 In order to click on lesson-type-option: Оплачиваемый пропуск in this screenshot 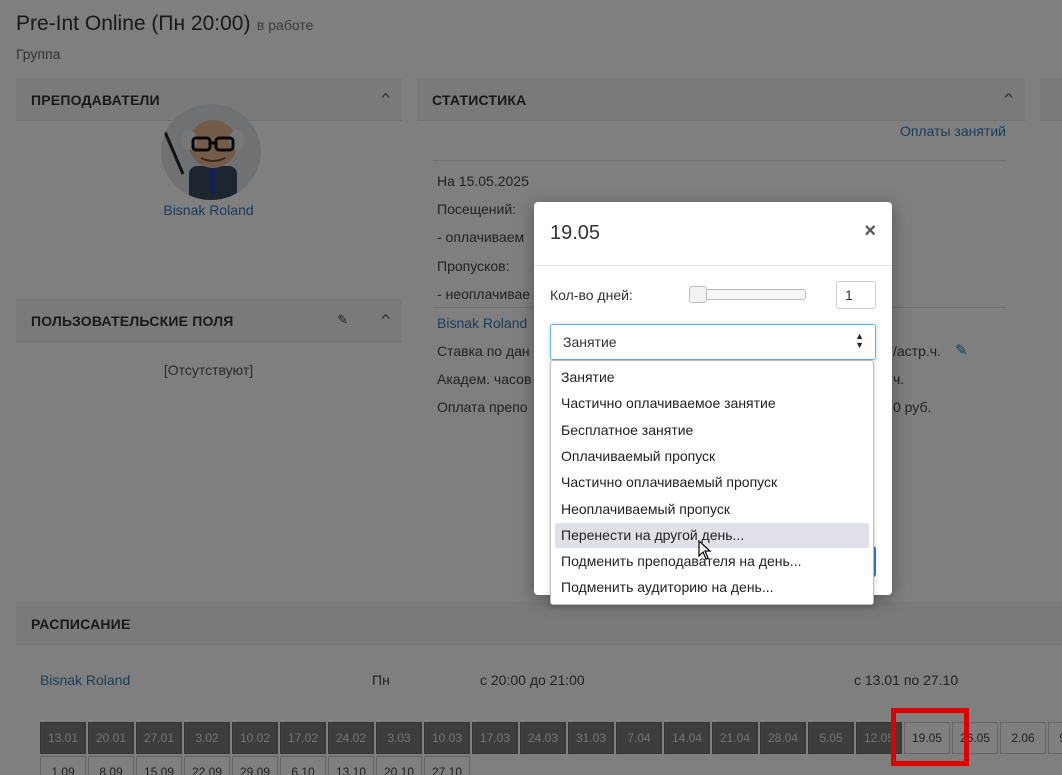, I will do `click(712, 456)`.